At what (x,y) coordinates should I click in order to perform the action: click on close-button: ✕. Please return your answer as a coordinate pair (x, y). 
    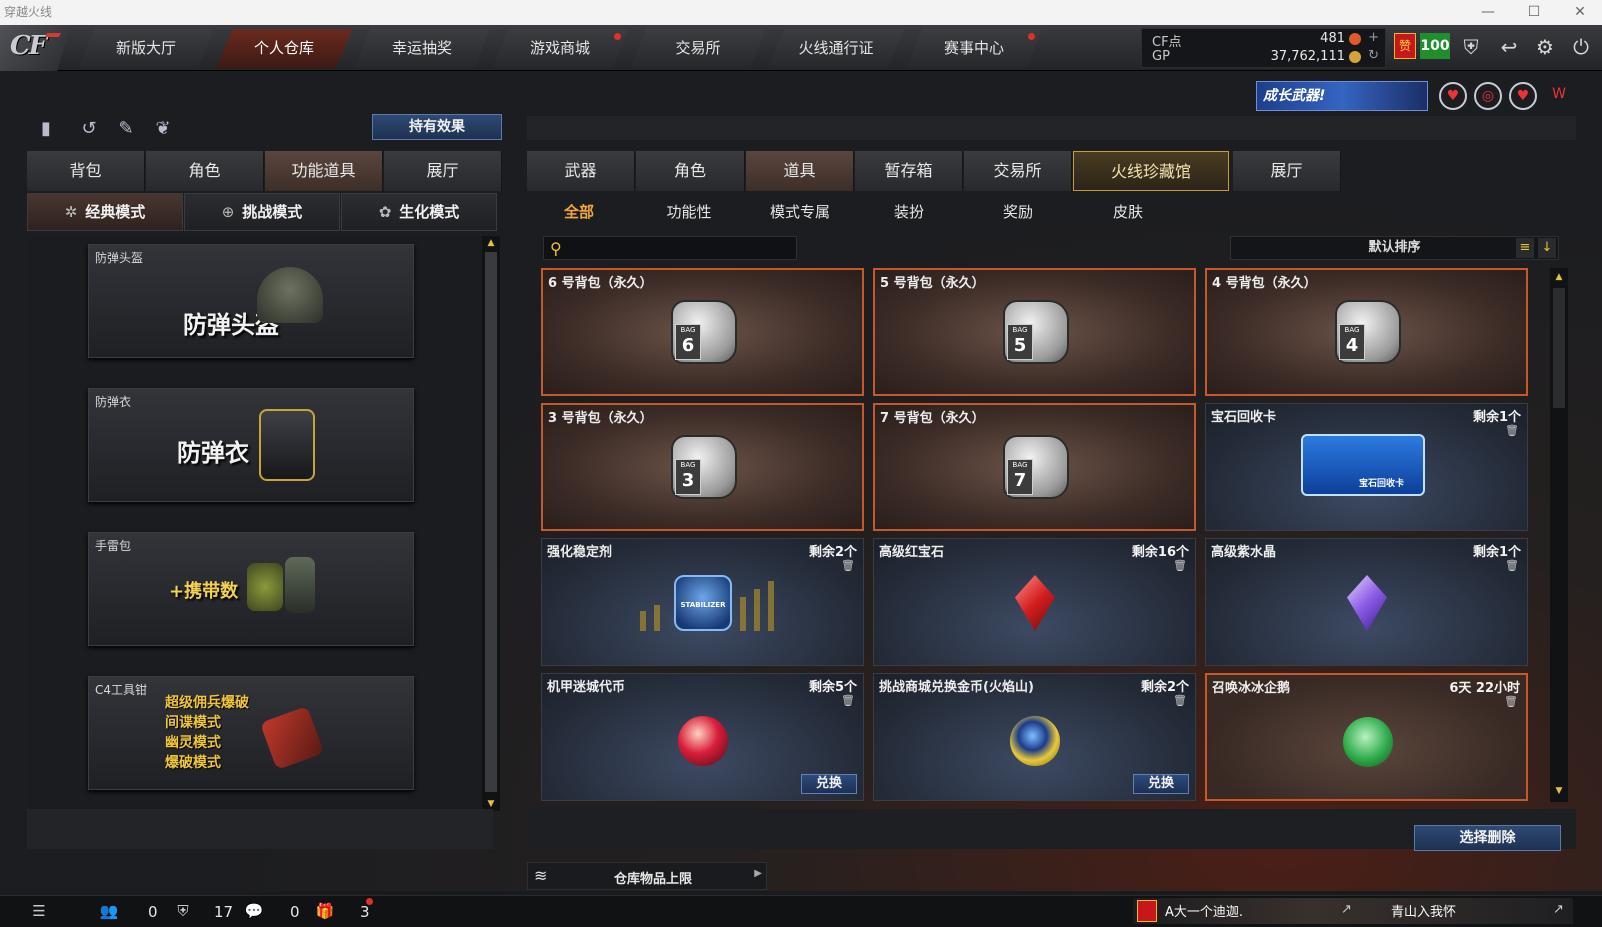
    Looking at the image, I should click on (1580, 12).